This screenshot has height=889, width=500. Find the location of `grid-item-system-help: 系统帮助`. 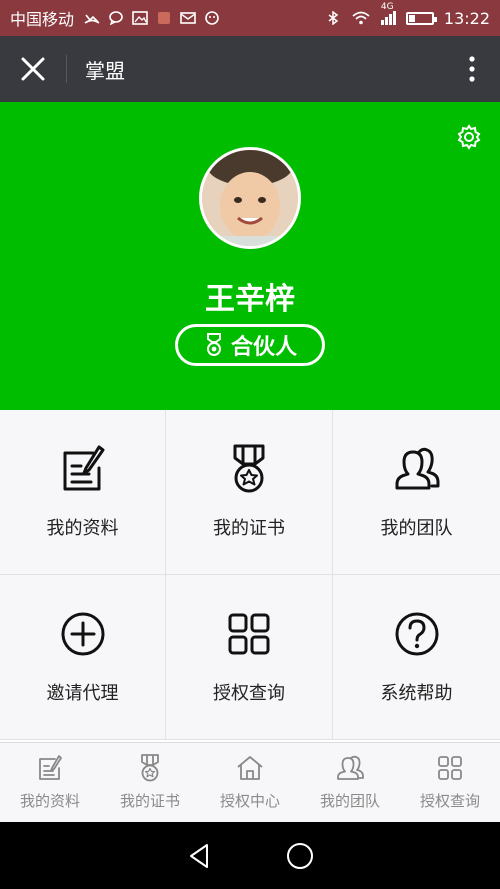

grid-item-system-help: 系统帮助 is located at coordinates (416, 657).